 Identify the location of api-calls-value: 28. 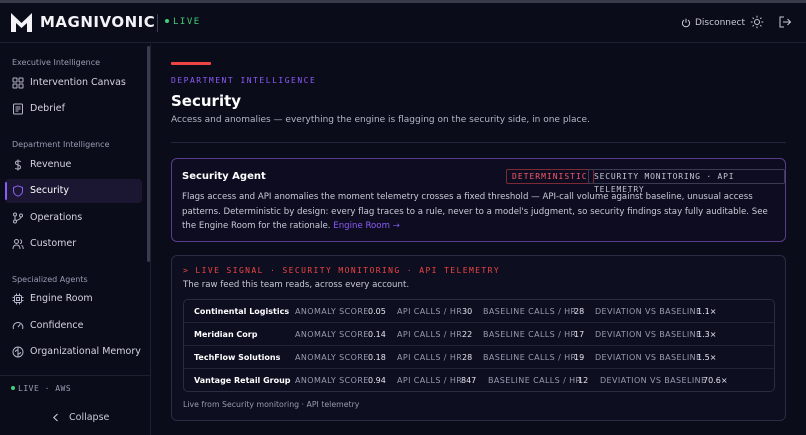
(467, 357).